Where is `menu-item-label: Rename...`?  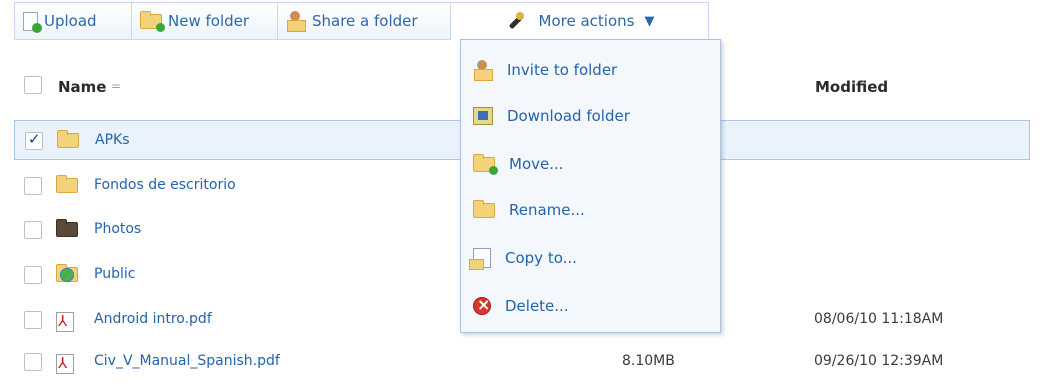
menu-item-label: Rename... is located at coordinates (547, 210).